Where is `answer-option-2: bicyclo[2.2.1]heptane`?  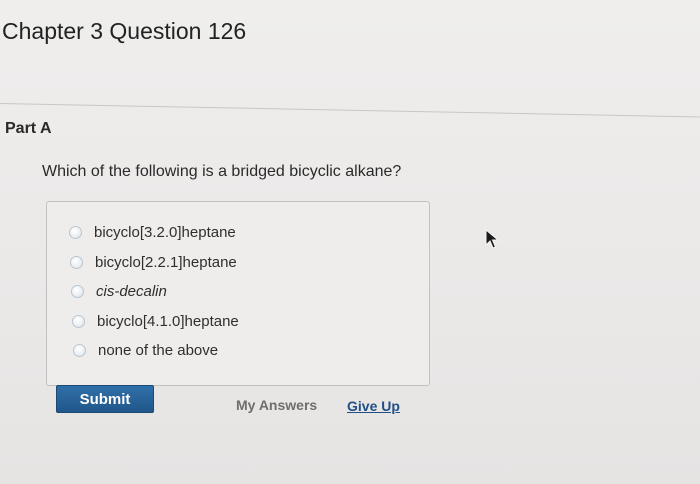 answer-option-2: bicyclo[2.2.1]heptane is located at coordinates (153, 262).